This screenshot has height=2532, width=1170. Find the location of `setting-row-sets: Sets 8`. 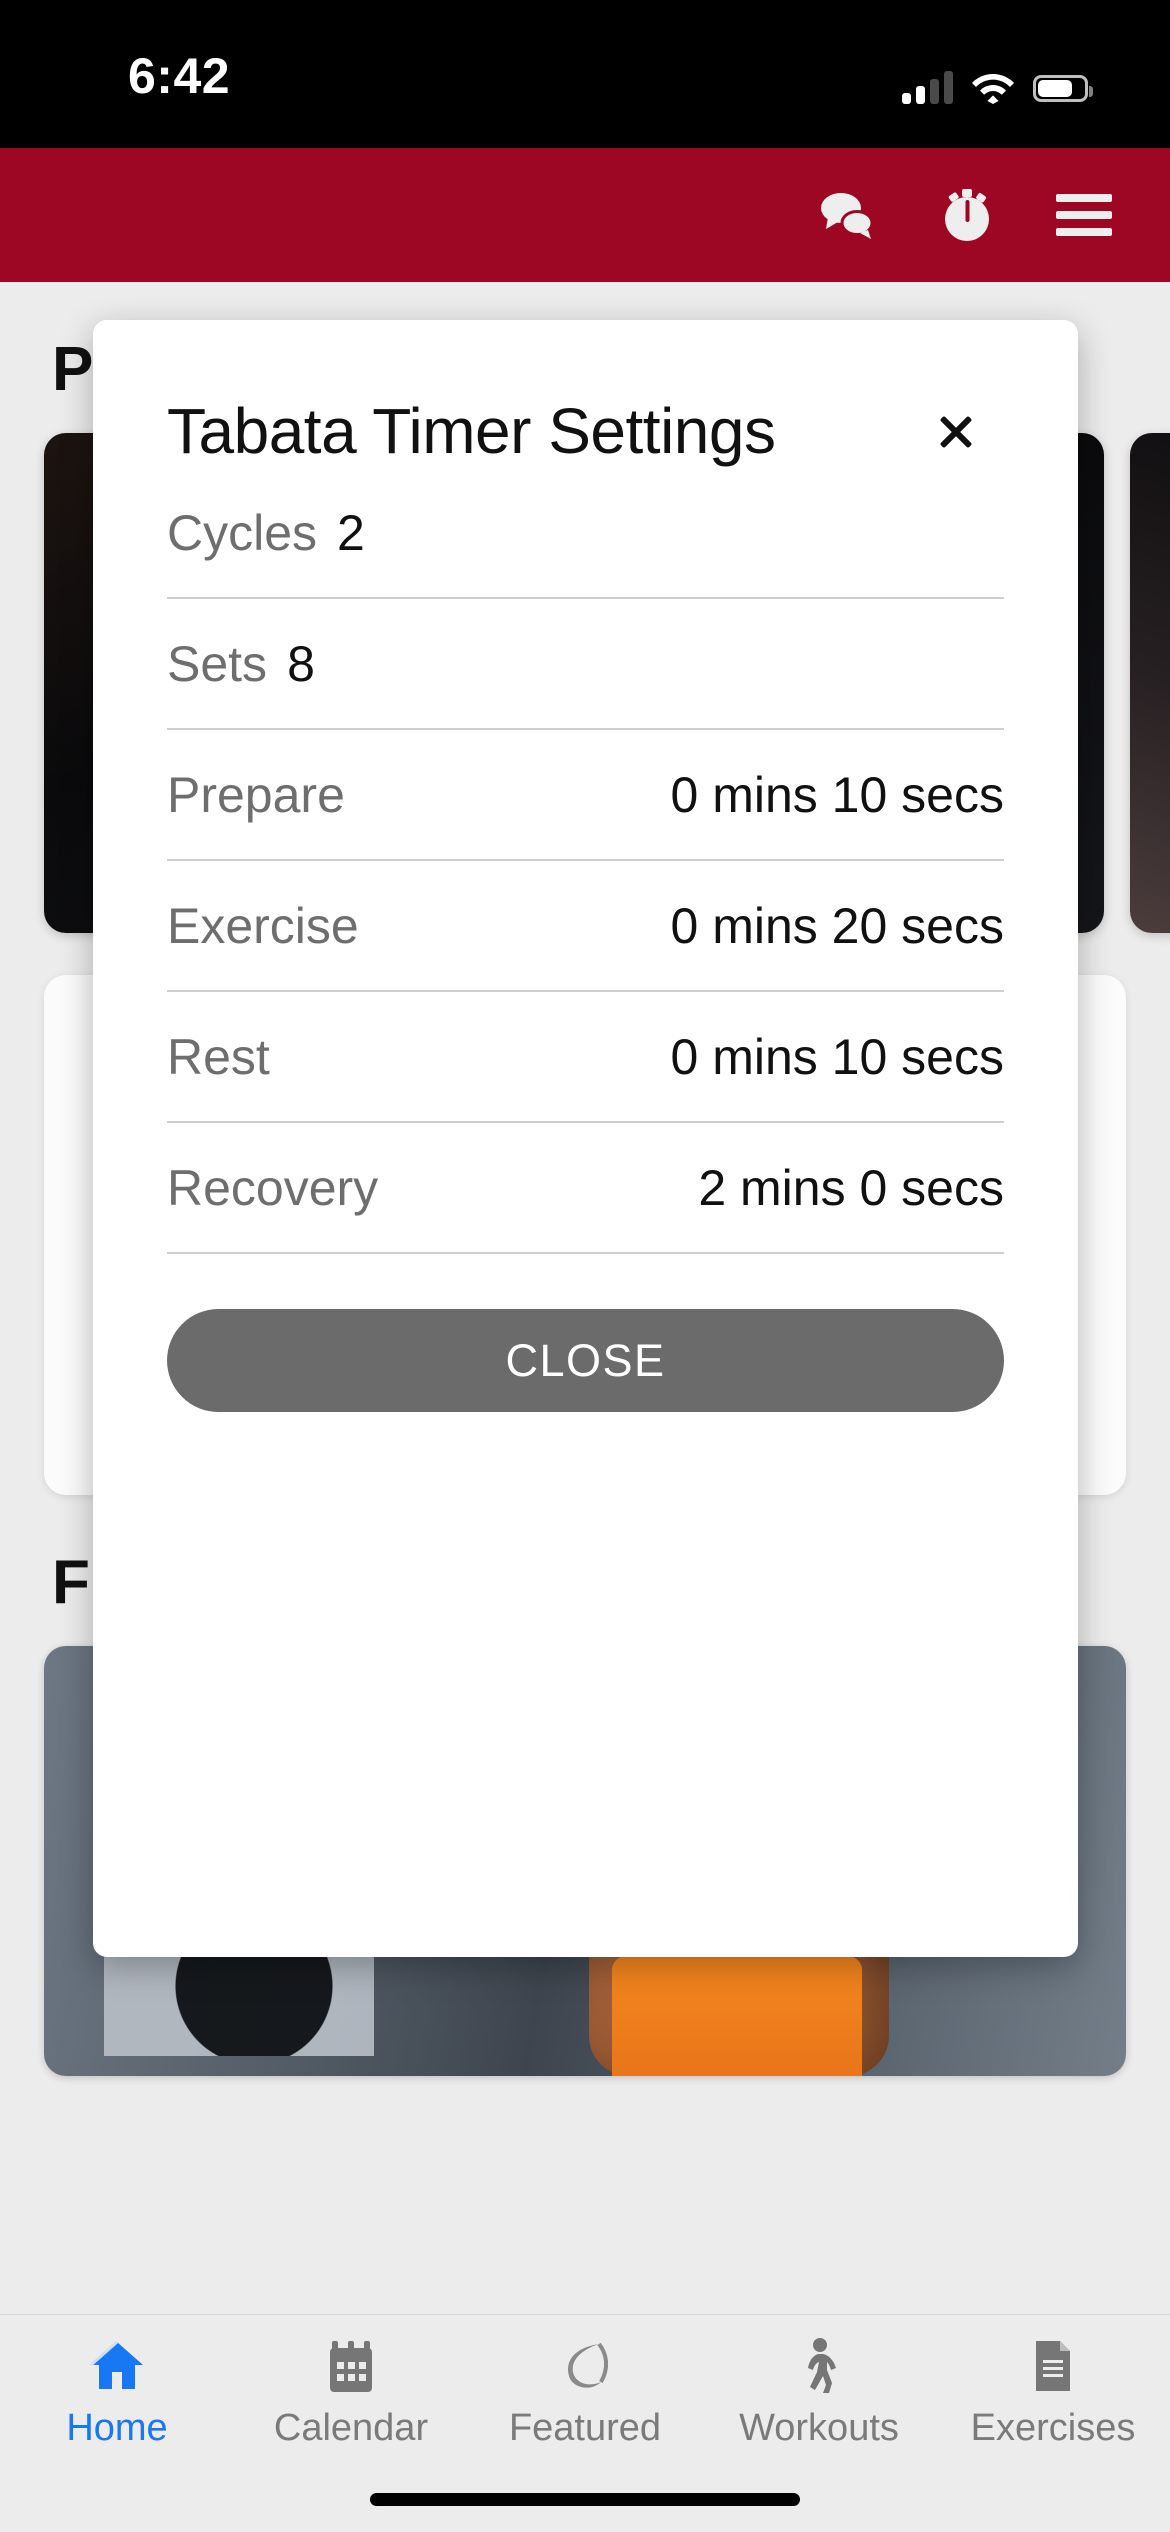

setting-row-sets: Sets 8 is located at coordinates (585, 664).